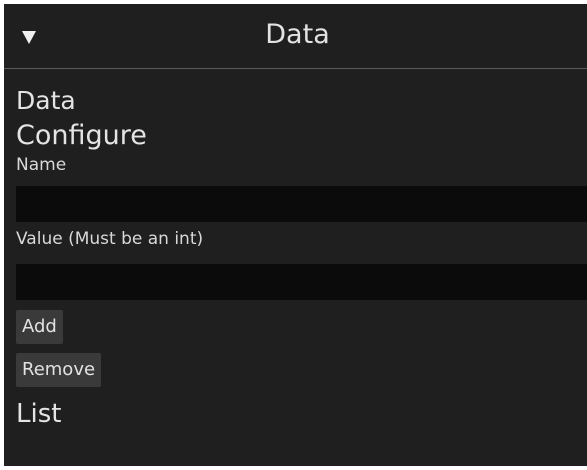  What do you see at coordinates (59, 370) in the screenshot?
I see `remove-button: Remove` at bounding box center [59, 370].